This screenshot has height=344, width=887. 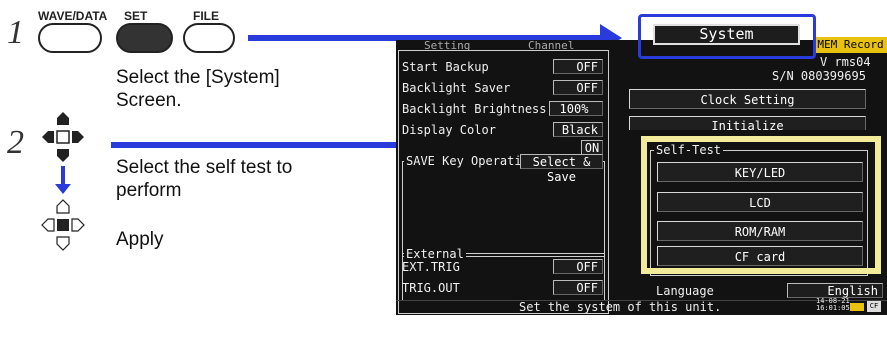 What do you see at coordinates (592, 147) in the screenshot?
I see `setting-on-field: ON` at bounding box center [592, 147].